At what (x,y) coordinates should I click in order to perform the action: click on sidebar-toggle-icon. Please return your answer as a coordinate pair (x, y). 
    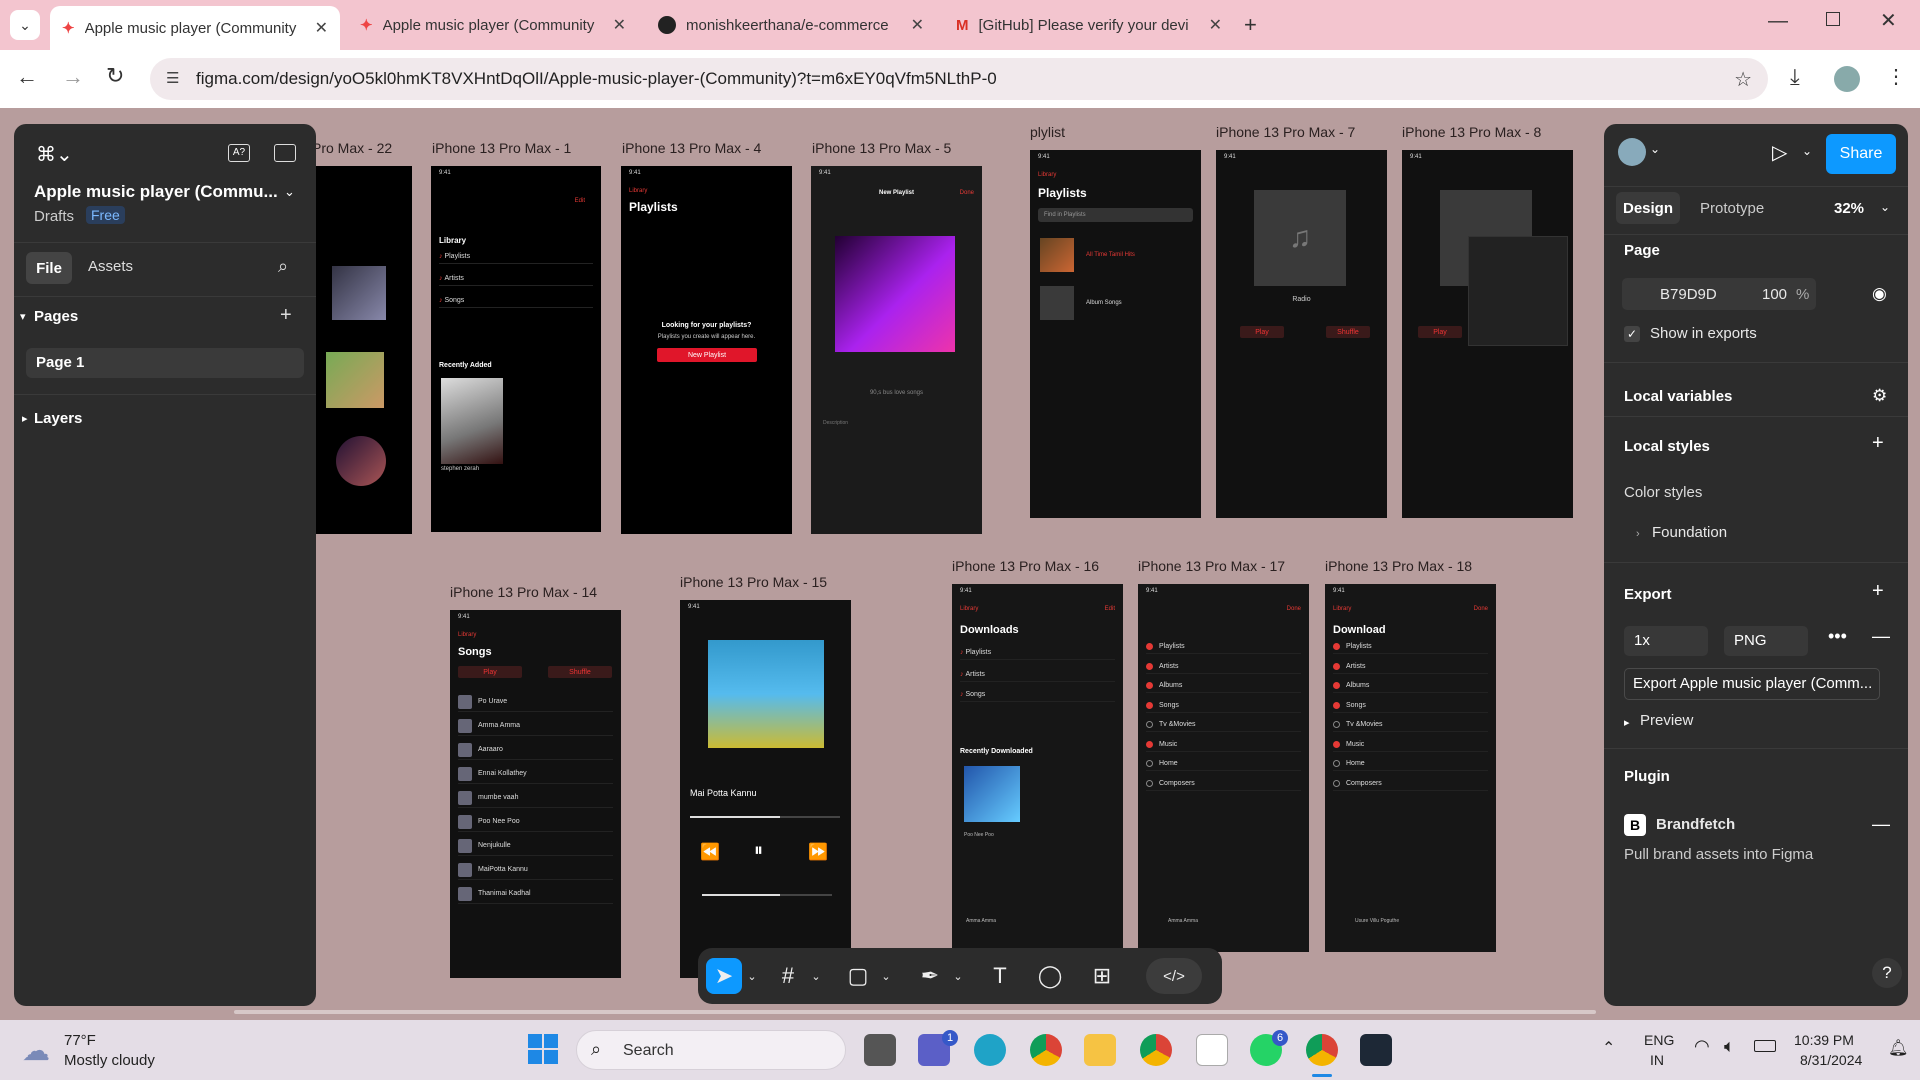
    Looking at the image, I should click on (285, 153).